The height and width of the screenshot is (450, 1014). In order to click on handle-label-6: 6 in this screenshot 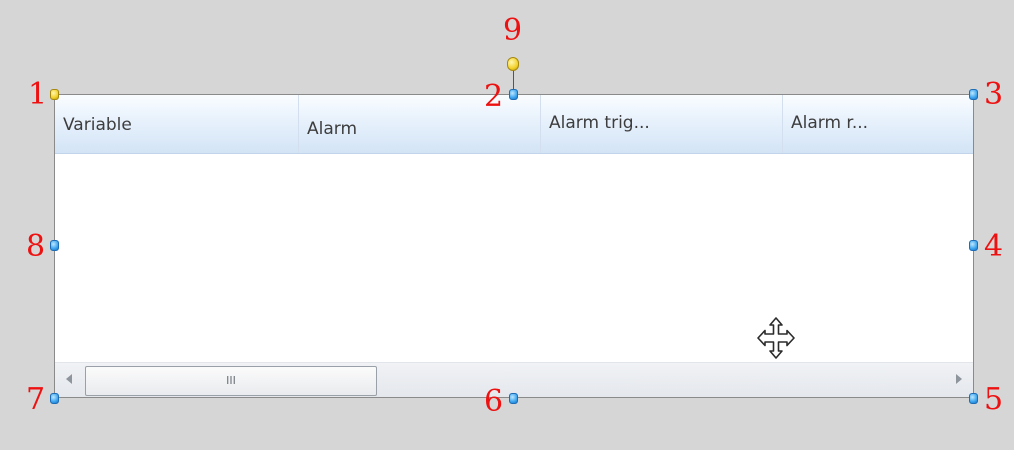, I will do `click(494, 401)`.